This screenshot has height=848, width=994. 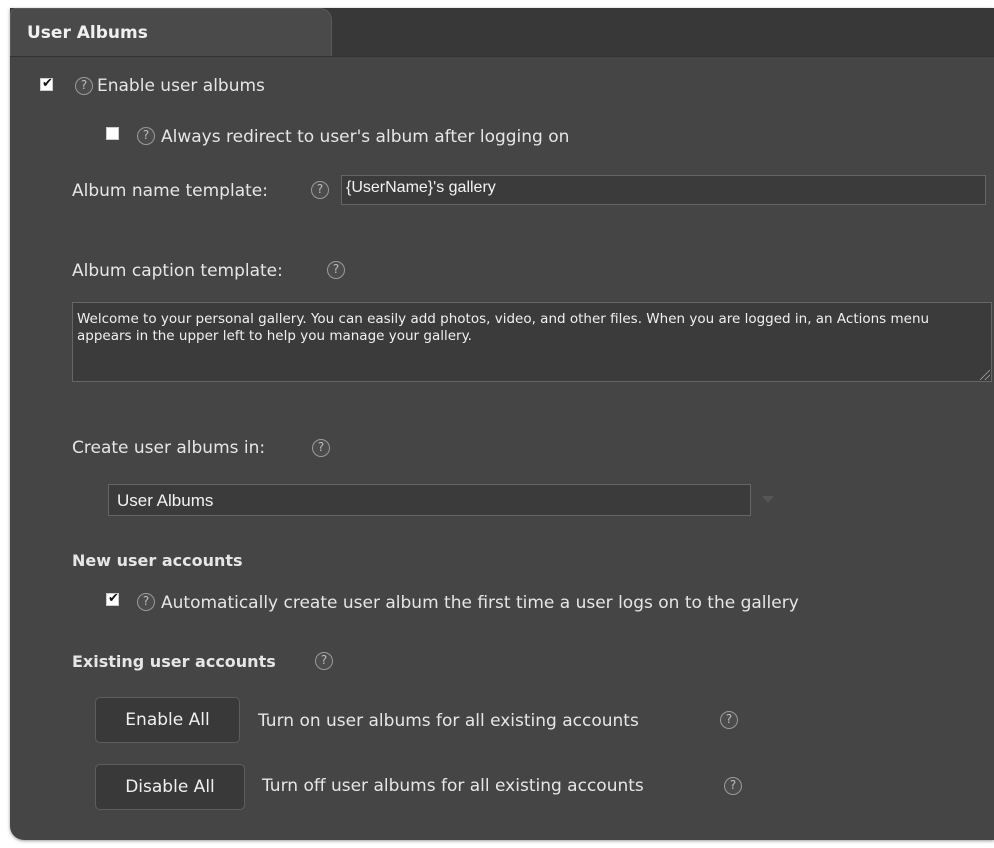 What do you see at coordinates (429, 500) in the screenshot?
I see `create-albums-in-select: User Albums` at bounding box center [429, 500].